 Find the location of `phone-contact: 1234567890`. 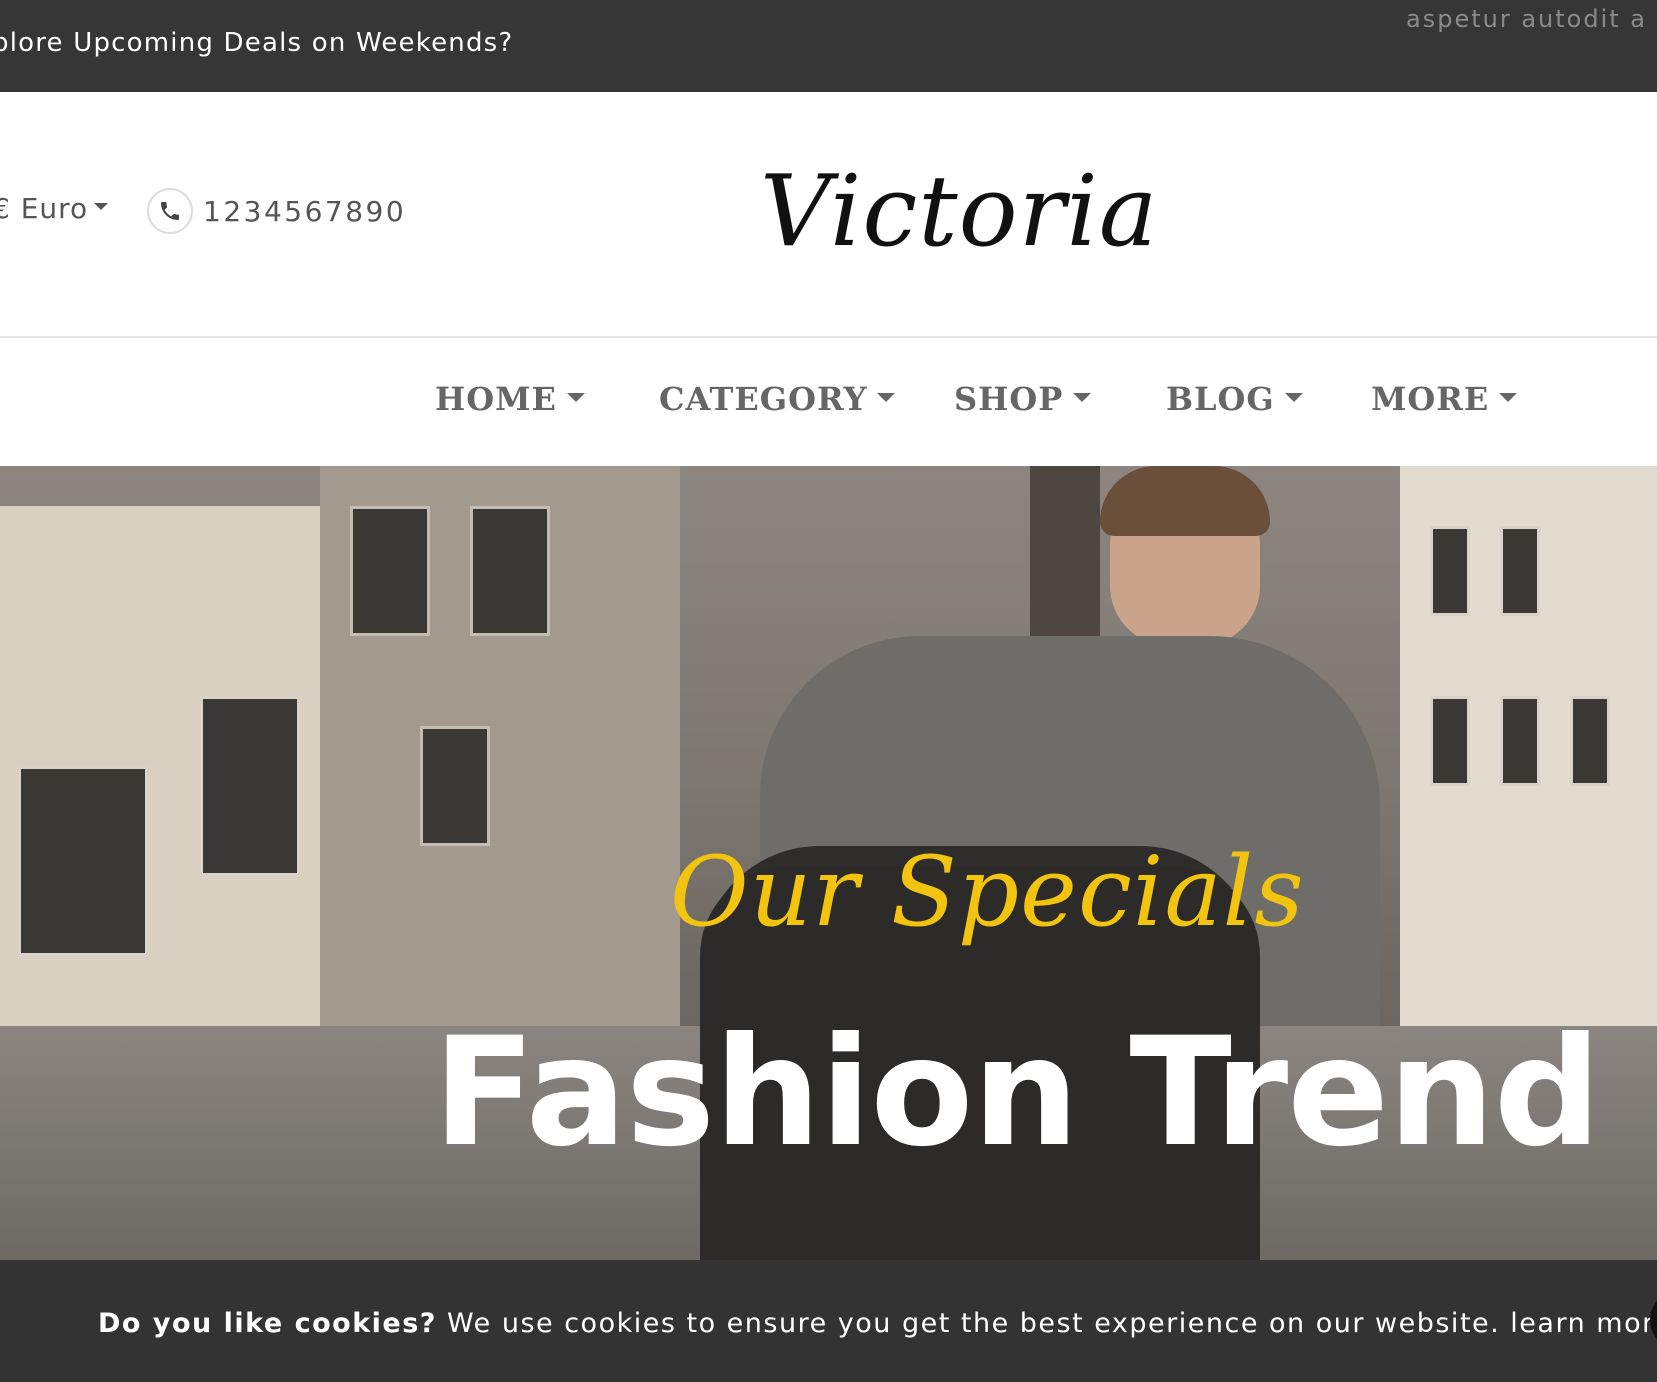

phone-contact: 1234567890 is located at coordinates (276, 211).